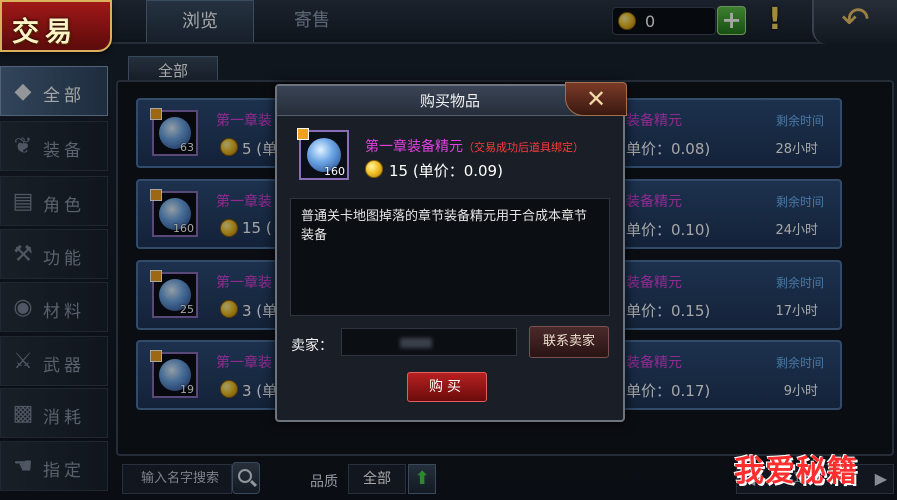 This screenshot has width=897, height=500. Describe the element at coordinates (312, 346) in the screenshot. I see `seller-label: 卖家：` at that location.